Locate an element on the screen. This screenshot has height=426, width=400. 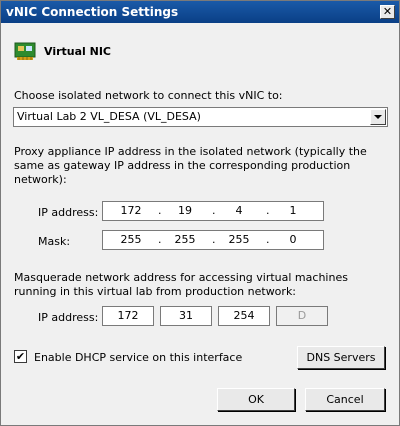
chevron-down-icon is located at coordinates (378, 117).